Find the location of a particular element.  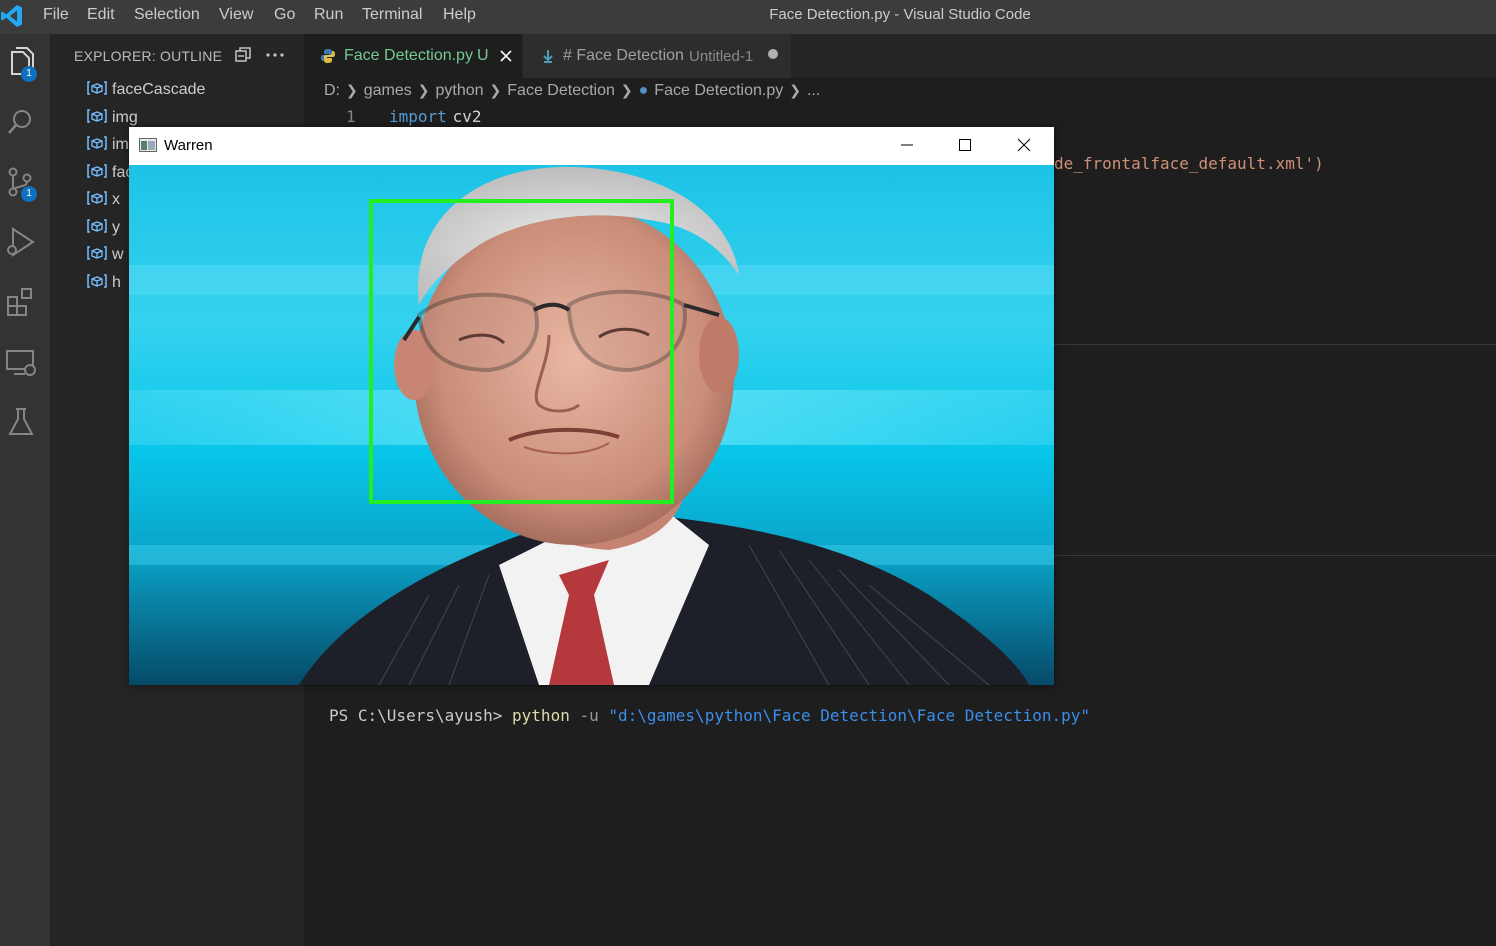

outline-item-label: y is located at coordinates (116, 227).